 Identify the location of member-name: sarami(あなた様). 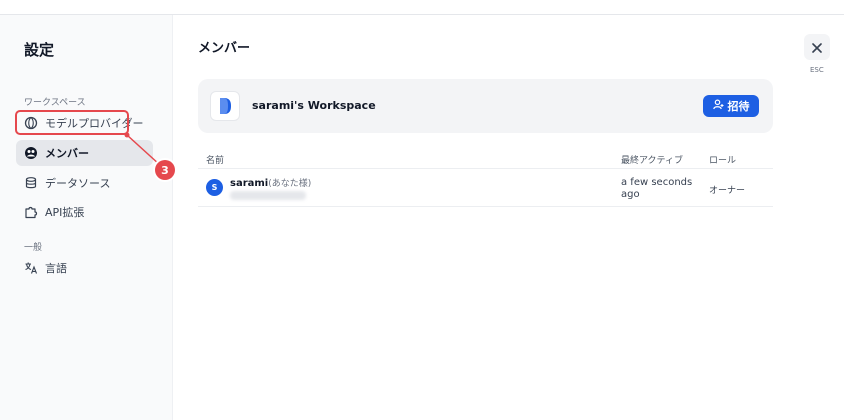
(271, 183).